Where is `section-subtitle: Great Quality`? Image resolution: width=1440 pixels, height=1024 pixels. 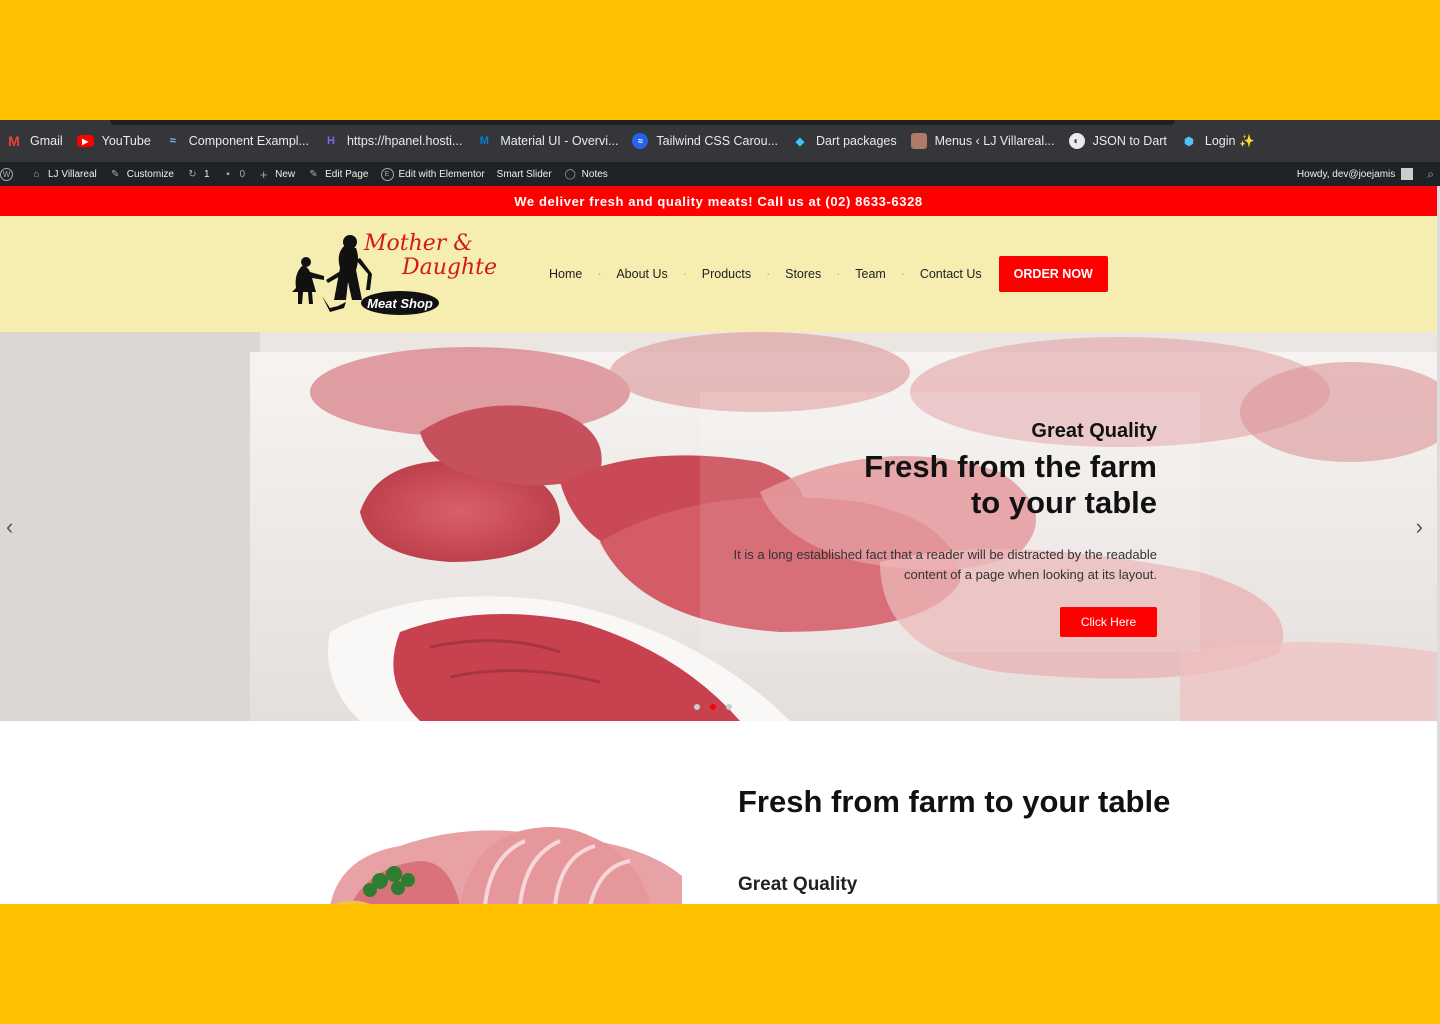
section-subtitle: Great Quality is located at coordinates (798, 884).